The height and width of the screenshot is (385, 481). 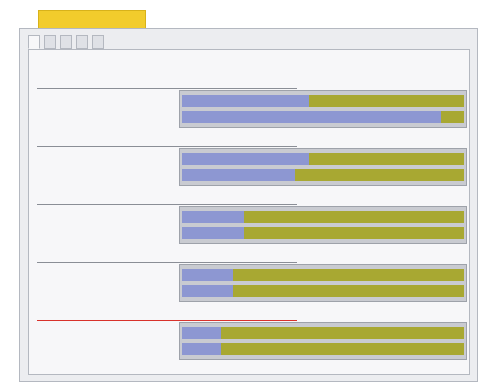 What do you see at coordinates (139, 62) in the screenshot?
I see `panel-heading` at bounding box center [139, 62].